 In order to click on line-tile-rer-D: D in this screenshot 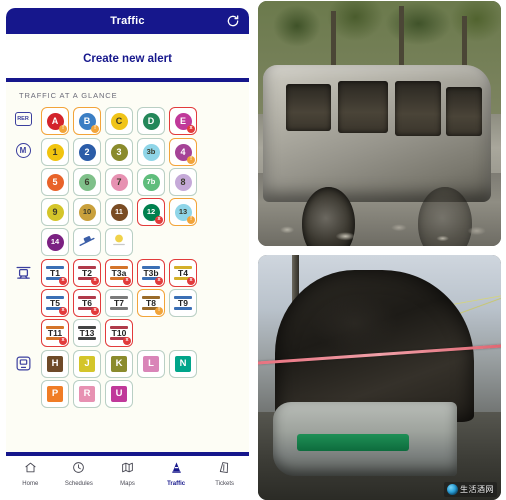, I will do `click(151, 121)`.